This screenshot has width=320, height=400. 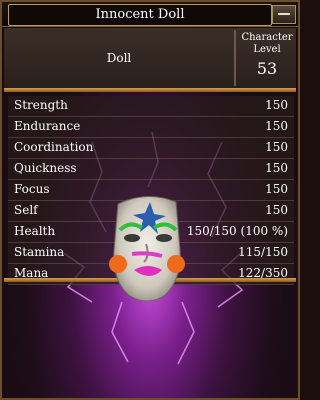 I want to click on stat-label: Coordination, so click(x=54, y=147).